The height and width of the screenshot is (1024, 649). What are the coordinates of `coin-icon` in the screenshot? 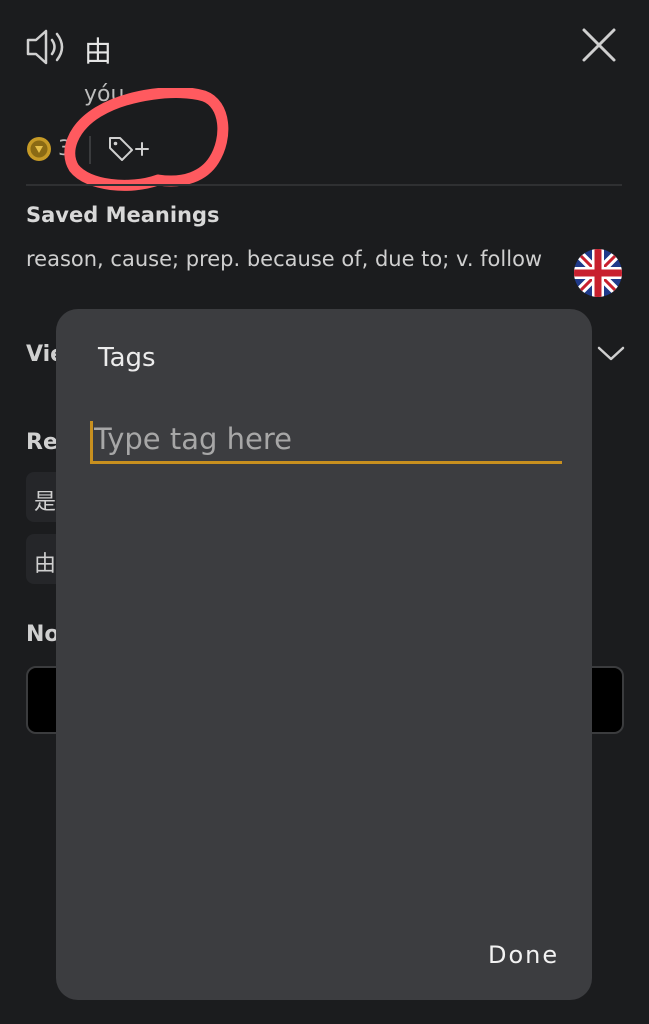 It's located at (39, 149).